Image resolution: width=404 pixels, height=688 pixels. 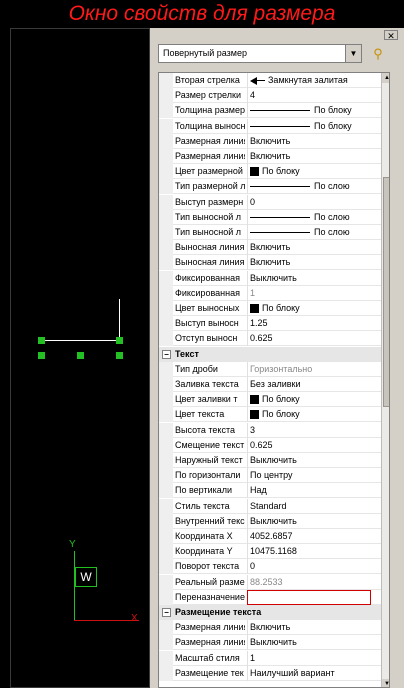 I want to click on property-row: Цвет текста По блоку, so click(x=270, y=414).